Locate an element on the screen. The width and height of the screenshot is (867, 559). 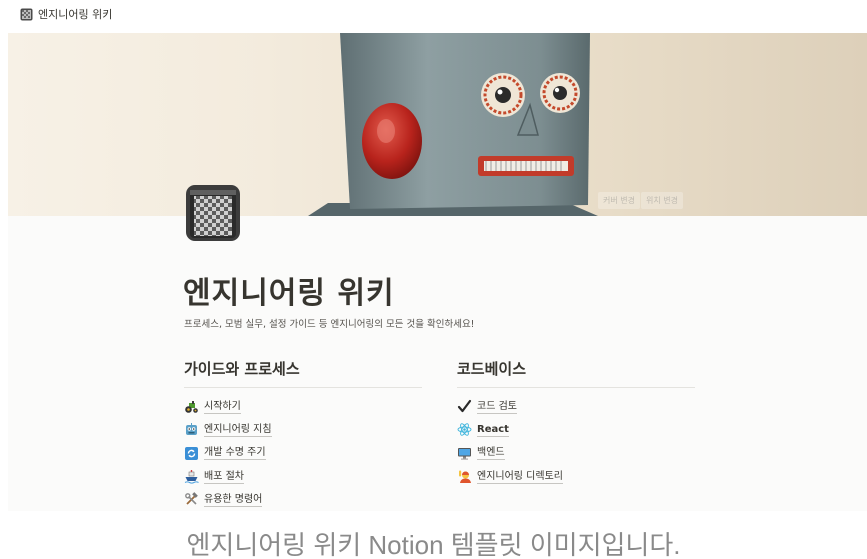
section-heading: 코드베이스 is located at coordinates (576, 373).